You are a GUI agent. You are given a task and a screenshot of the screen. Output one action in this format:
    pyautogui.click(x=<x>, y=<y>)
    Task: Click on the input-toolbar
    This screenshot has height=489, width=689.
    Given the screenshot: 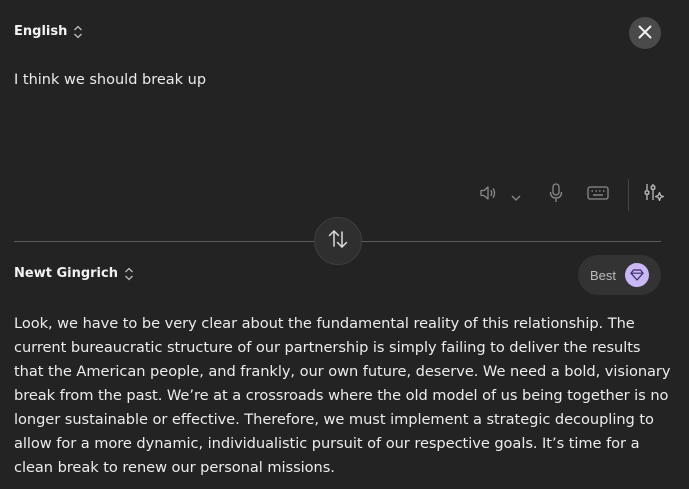 What is the action you would take?
    pyautogui.click(x=570, y=195)
    